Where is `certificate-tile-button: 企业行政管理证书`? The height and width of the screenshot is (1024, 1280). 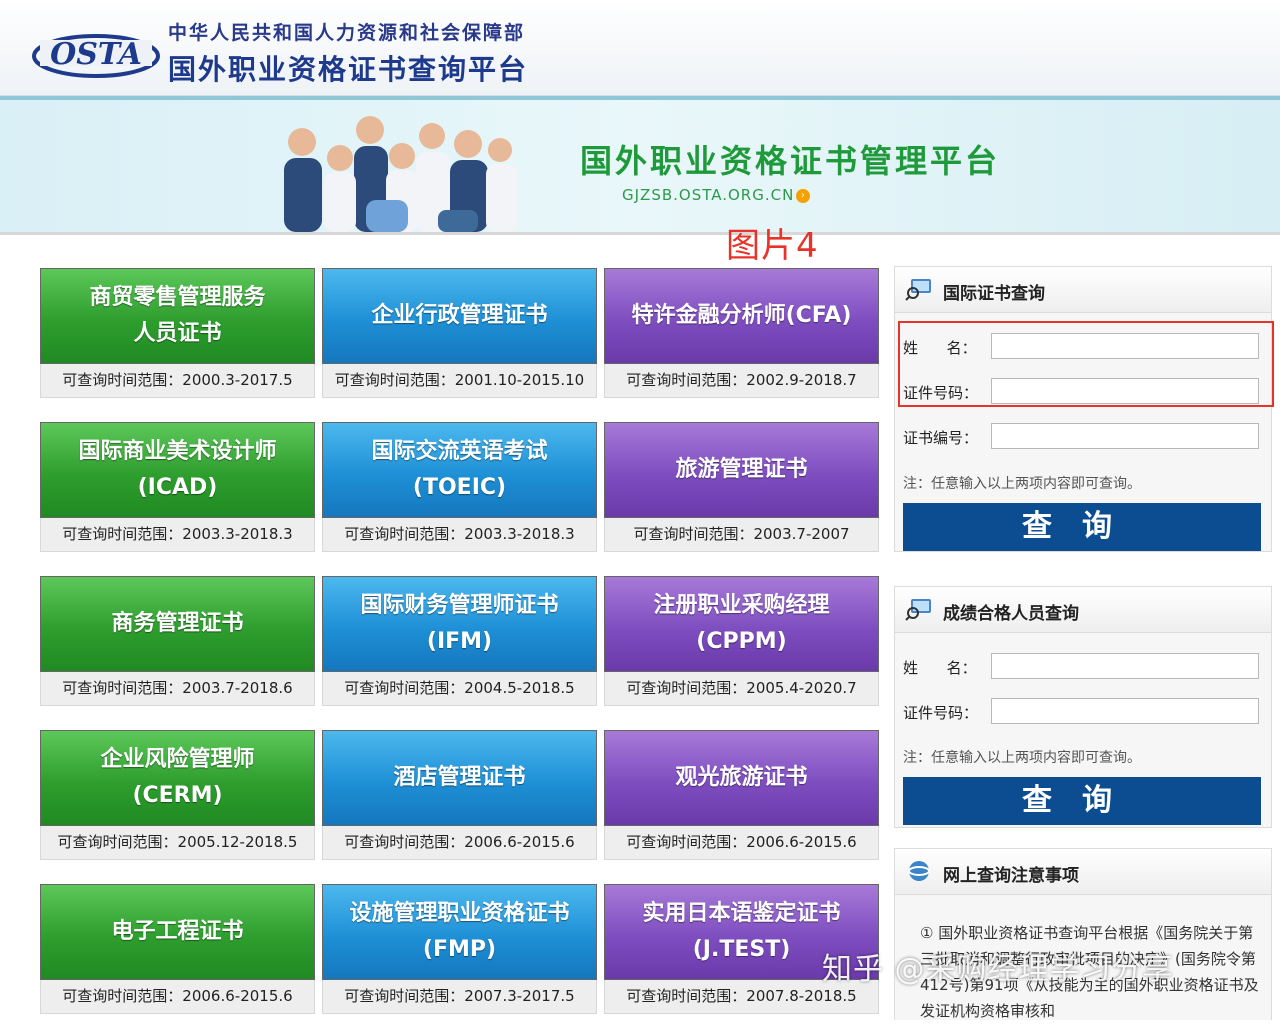 certificate-tile-button: 企业行政管理证书 is located at coordinates (459, 316).